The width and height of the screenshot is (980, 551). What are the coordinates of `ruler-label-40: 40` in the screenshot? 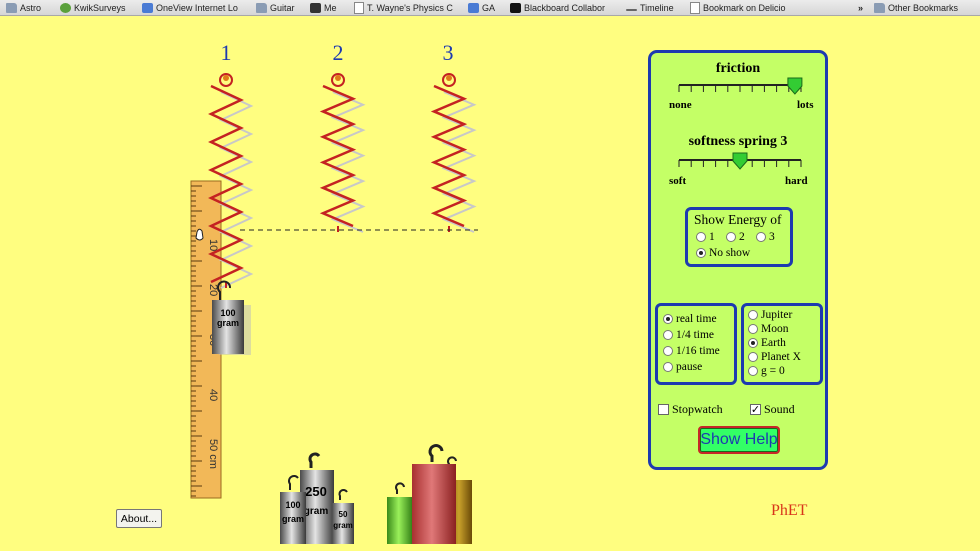 It's located at (213, 395).